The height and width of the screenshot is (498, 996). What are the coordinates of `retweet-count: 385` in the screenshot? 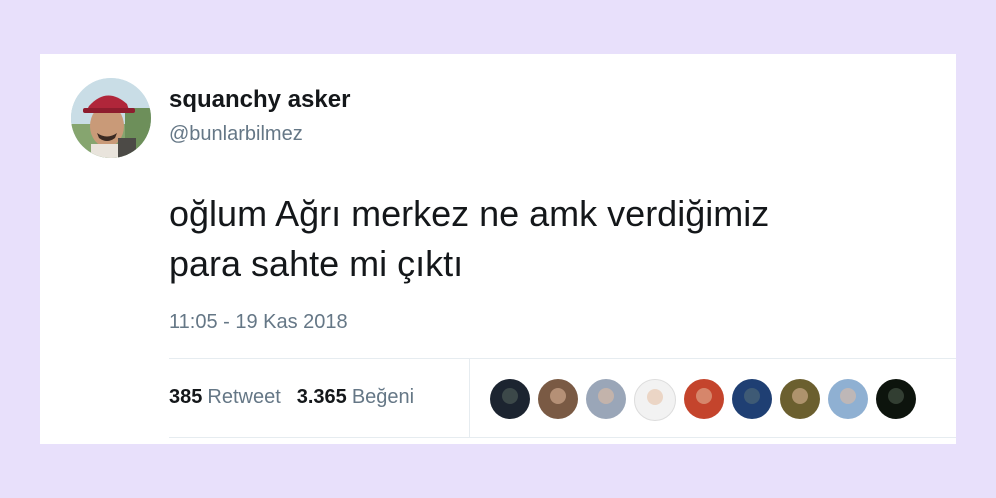 It's located at (186, 397).